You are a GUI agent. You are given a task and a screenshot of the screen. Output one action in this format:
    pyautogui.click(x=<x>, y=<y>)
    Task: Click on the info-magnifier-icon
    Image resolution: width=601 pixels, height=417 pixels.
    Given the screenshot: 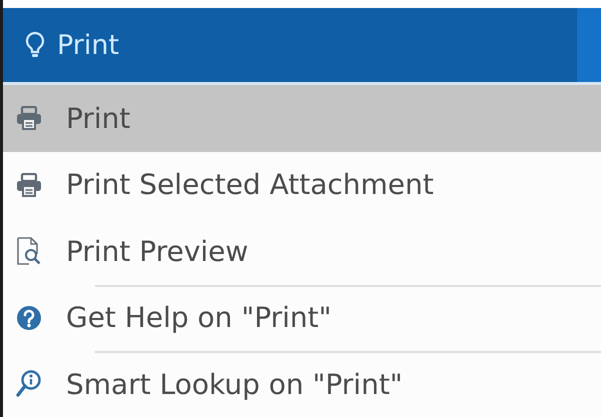 What is the action you would take?
    pyautogui.click(x=29, y=384)
    